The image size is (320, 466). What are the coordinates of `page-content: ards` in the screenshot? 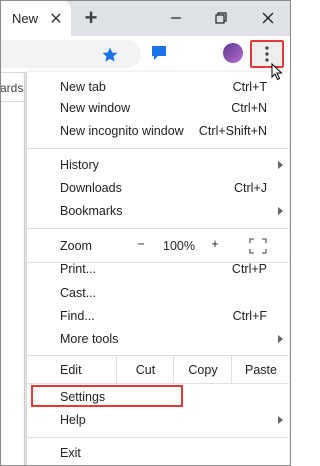 It's located at (13, 269).